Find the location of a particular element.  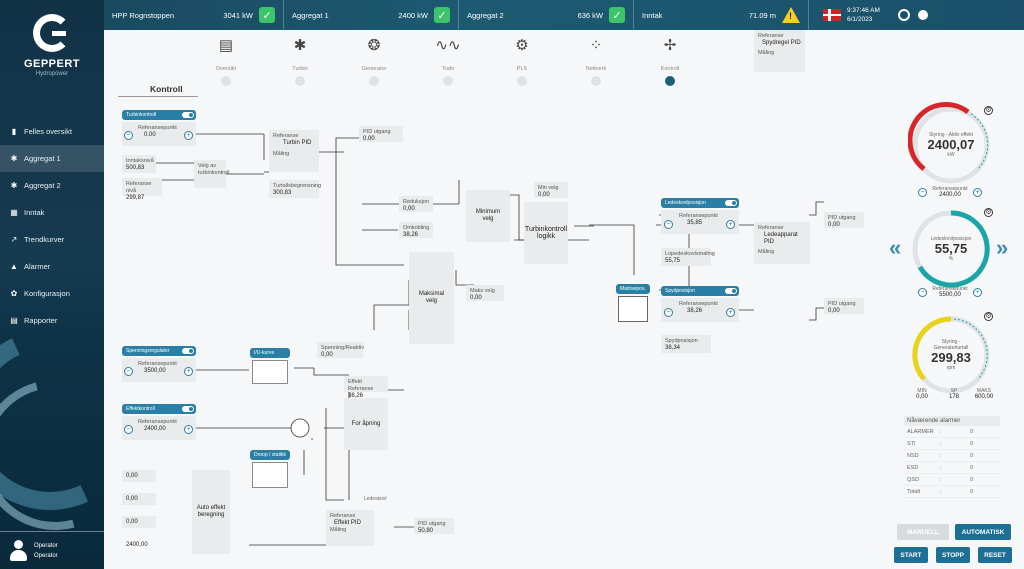

guide-vane-gauge-text: Ledeskovlposisjon 55,75 % is located at coordinates (951, 249).